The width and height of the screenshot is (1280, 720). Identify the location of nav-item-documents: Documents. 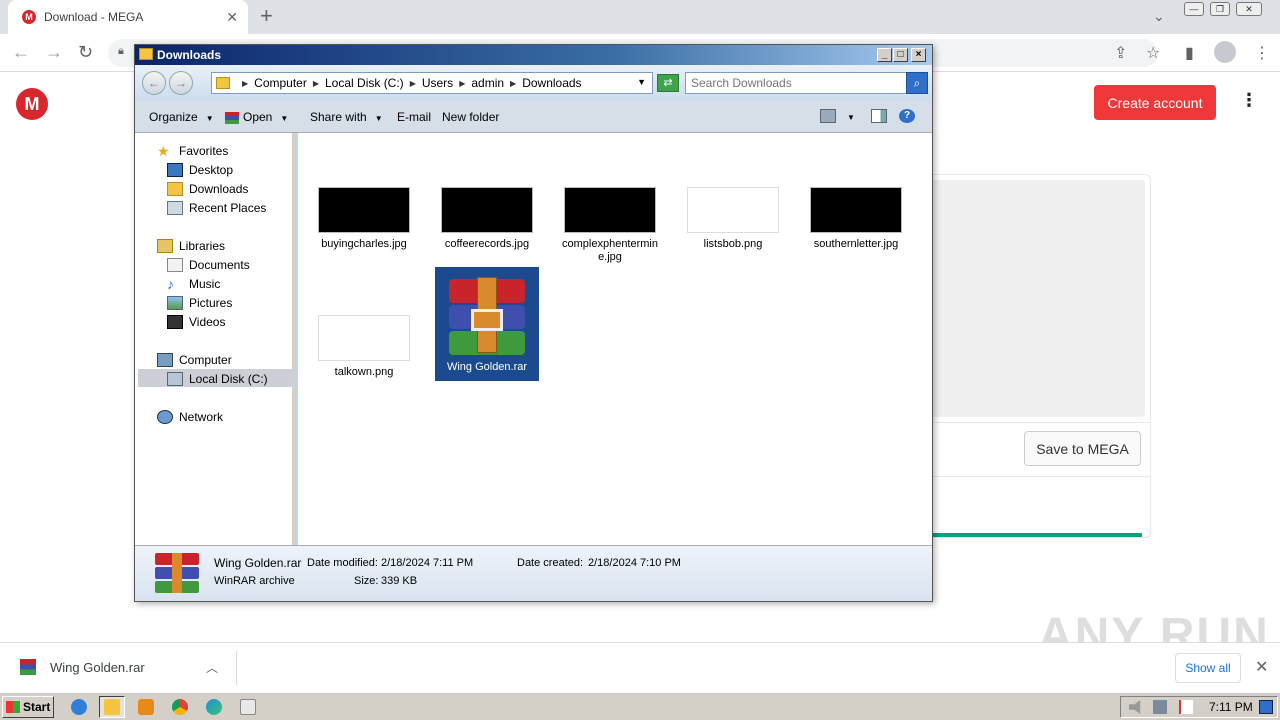
(208, 265).